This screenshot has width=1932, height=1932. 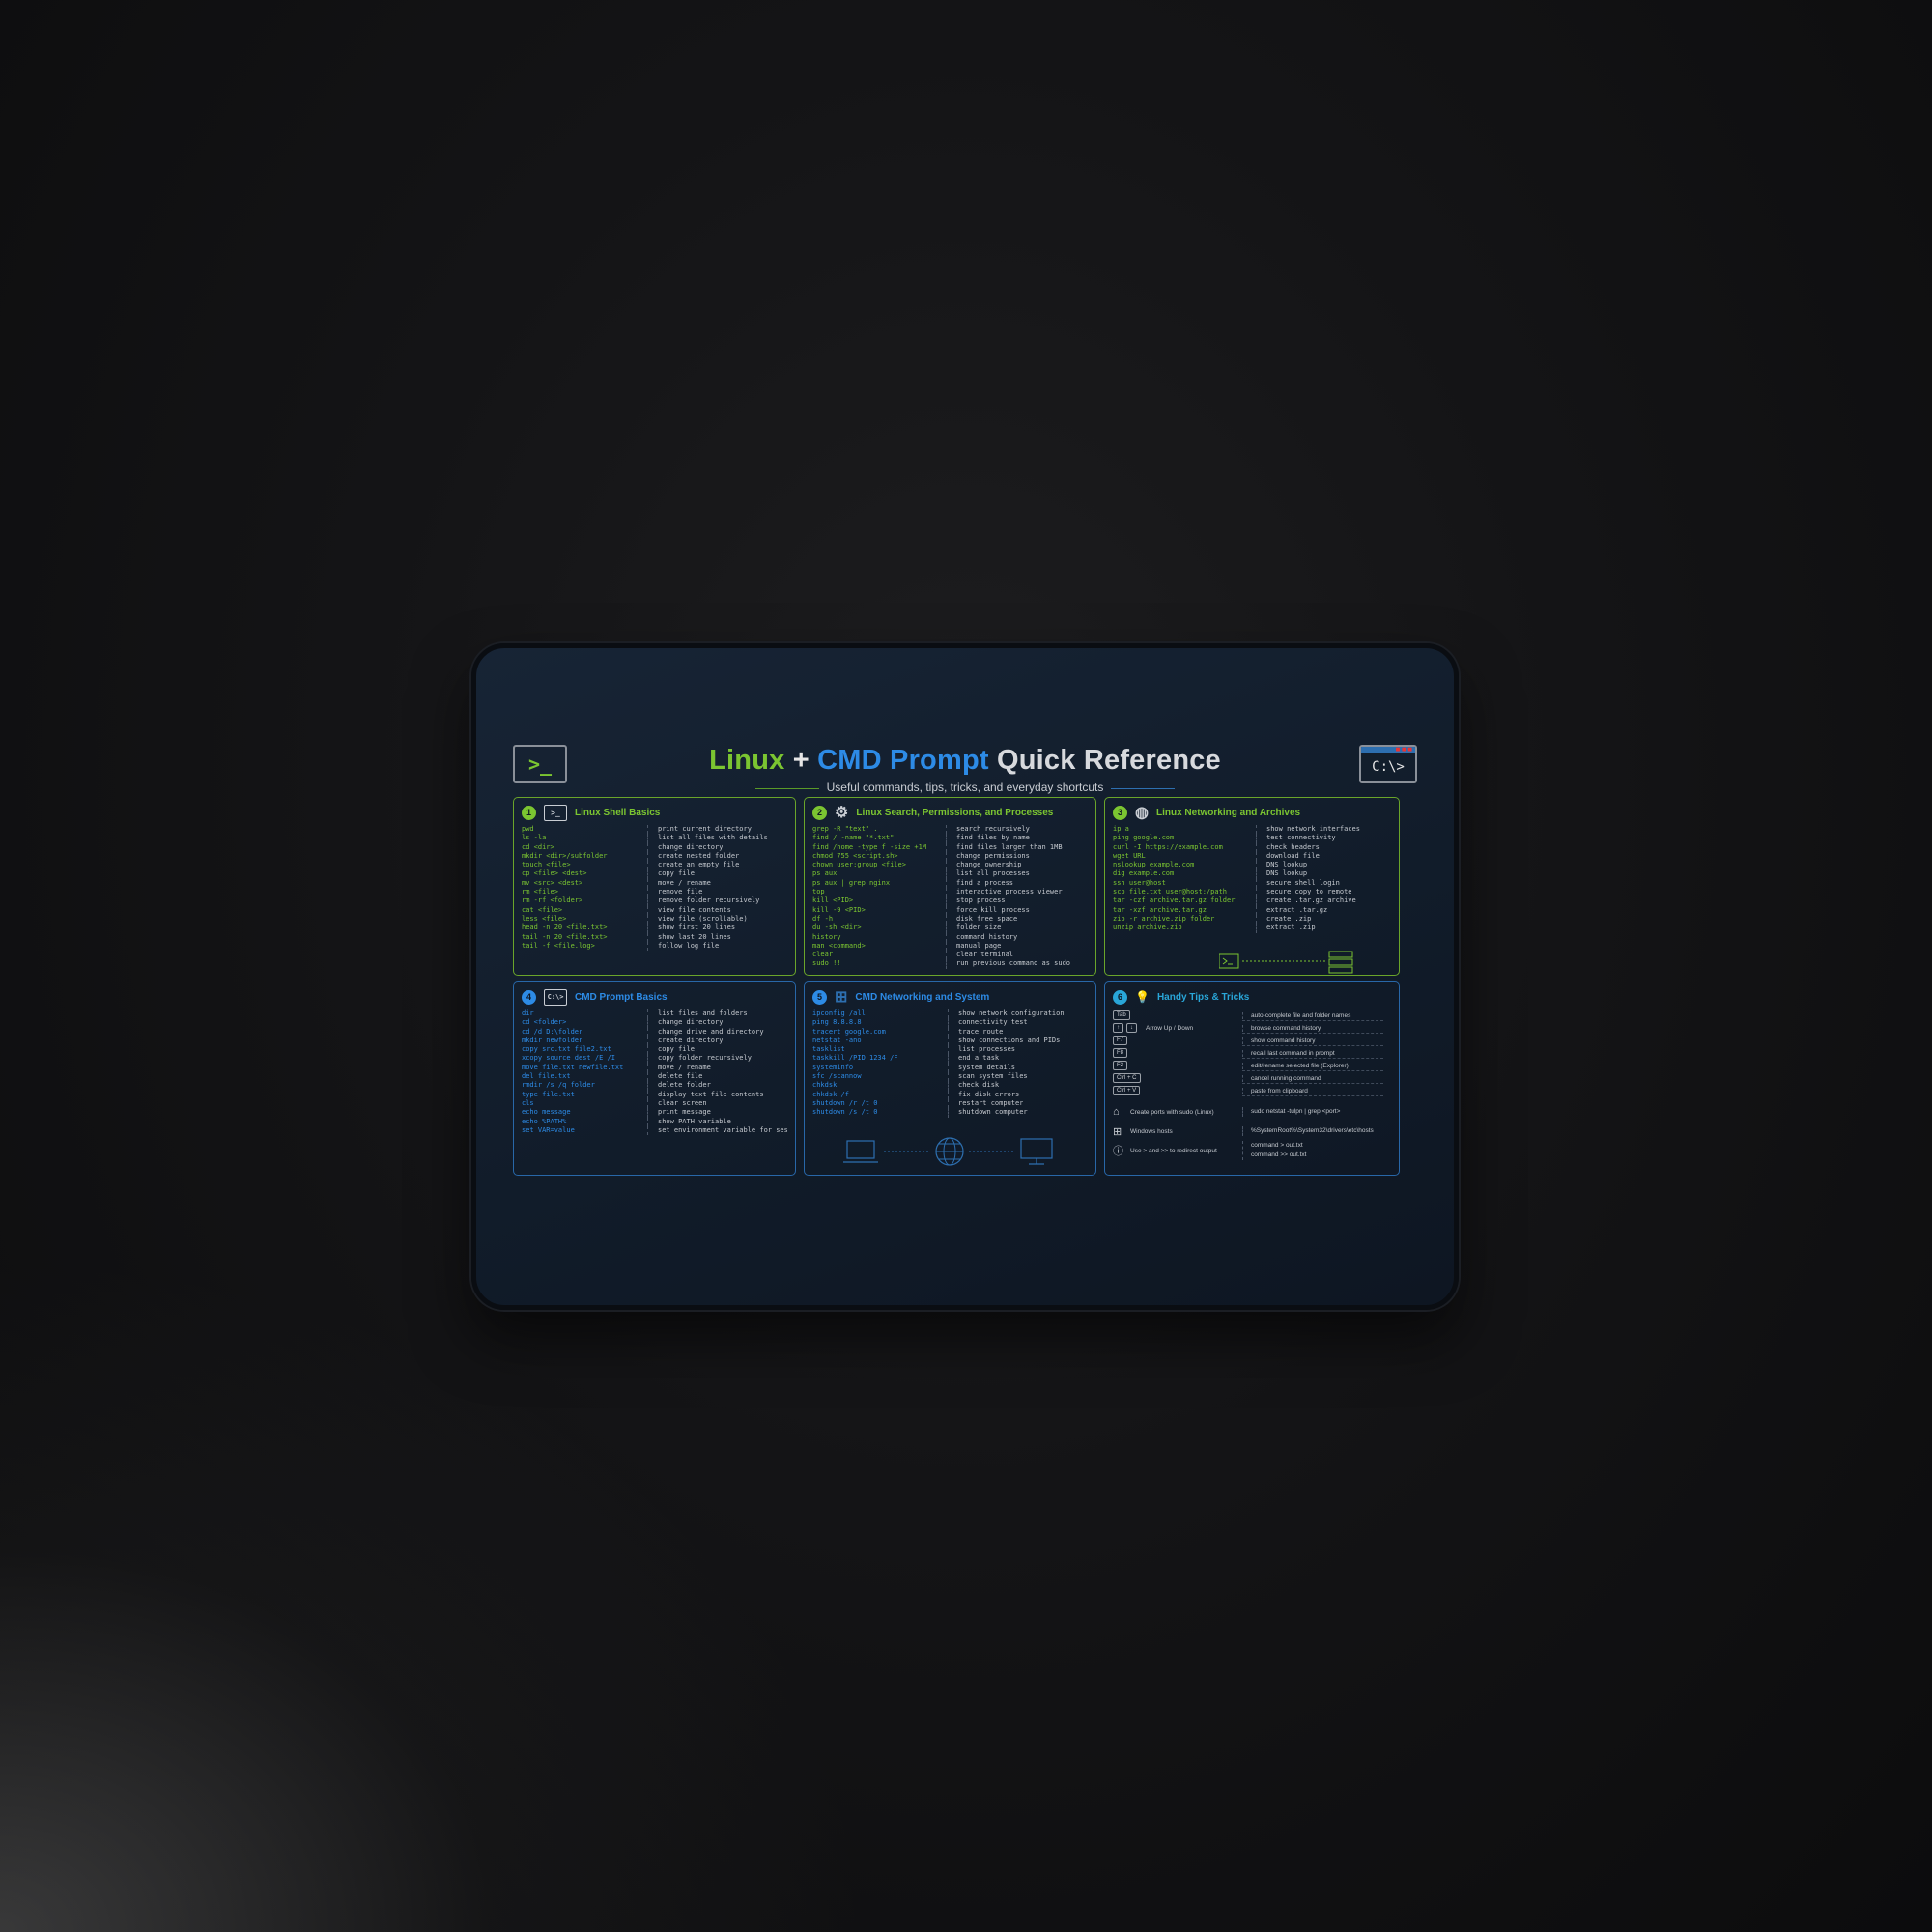 I want to click on keycap: F8, so click(x=1120, y=1053).